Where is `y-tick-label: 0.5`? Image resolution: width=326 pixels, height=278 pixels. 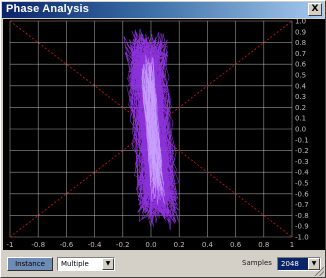
y-tick-label: 0.5 is located at coordinates (300, 76).